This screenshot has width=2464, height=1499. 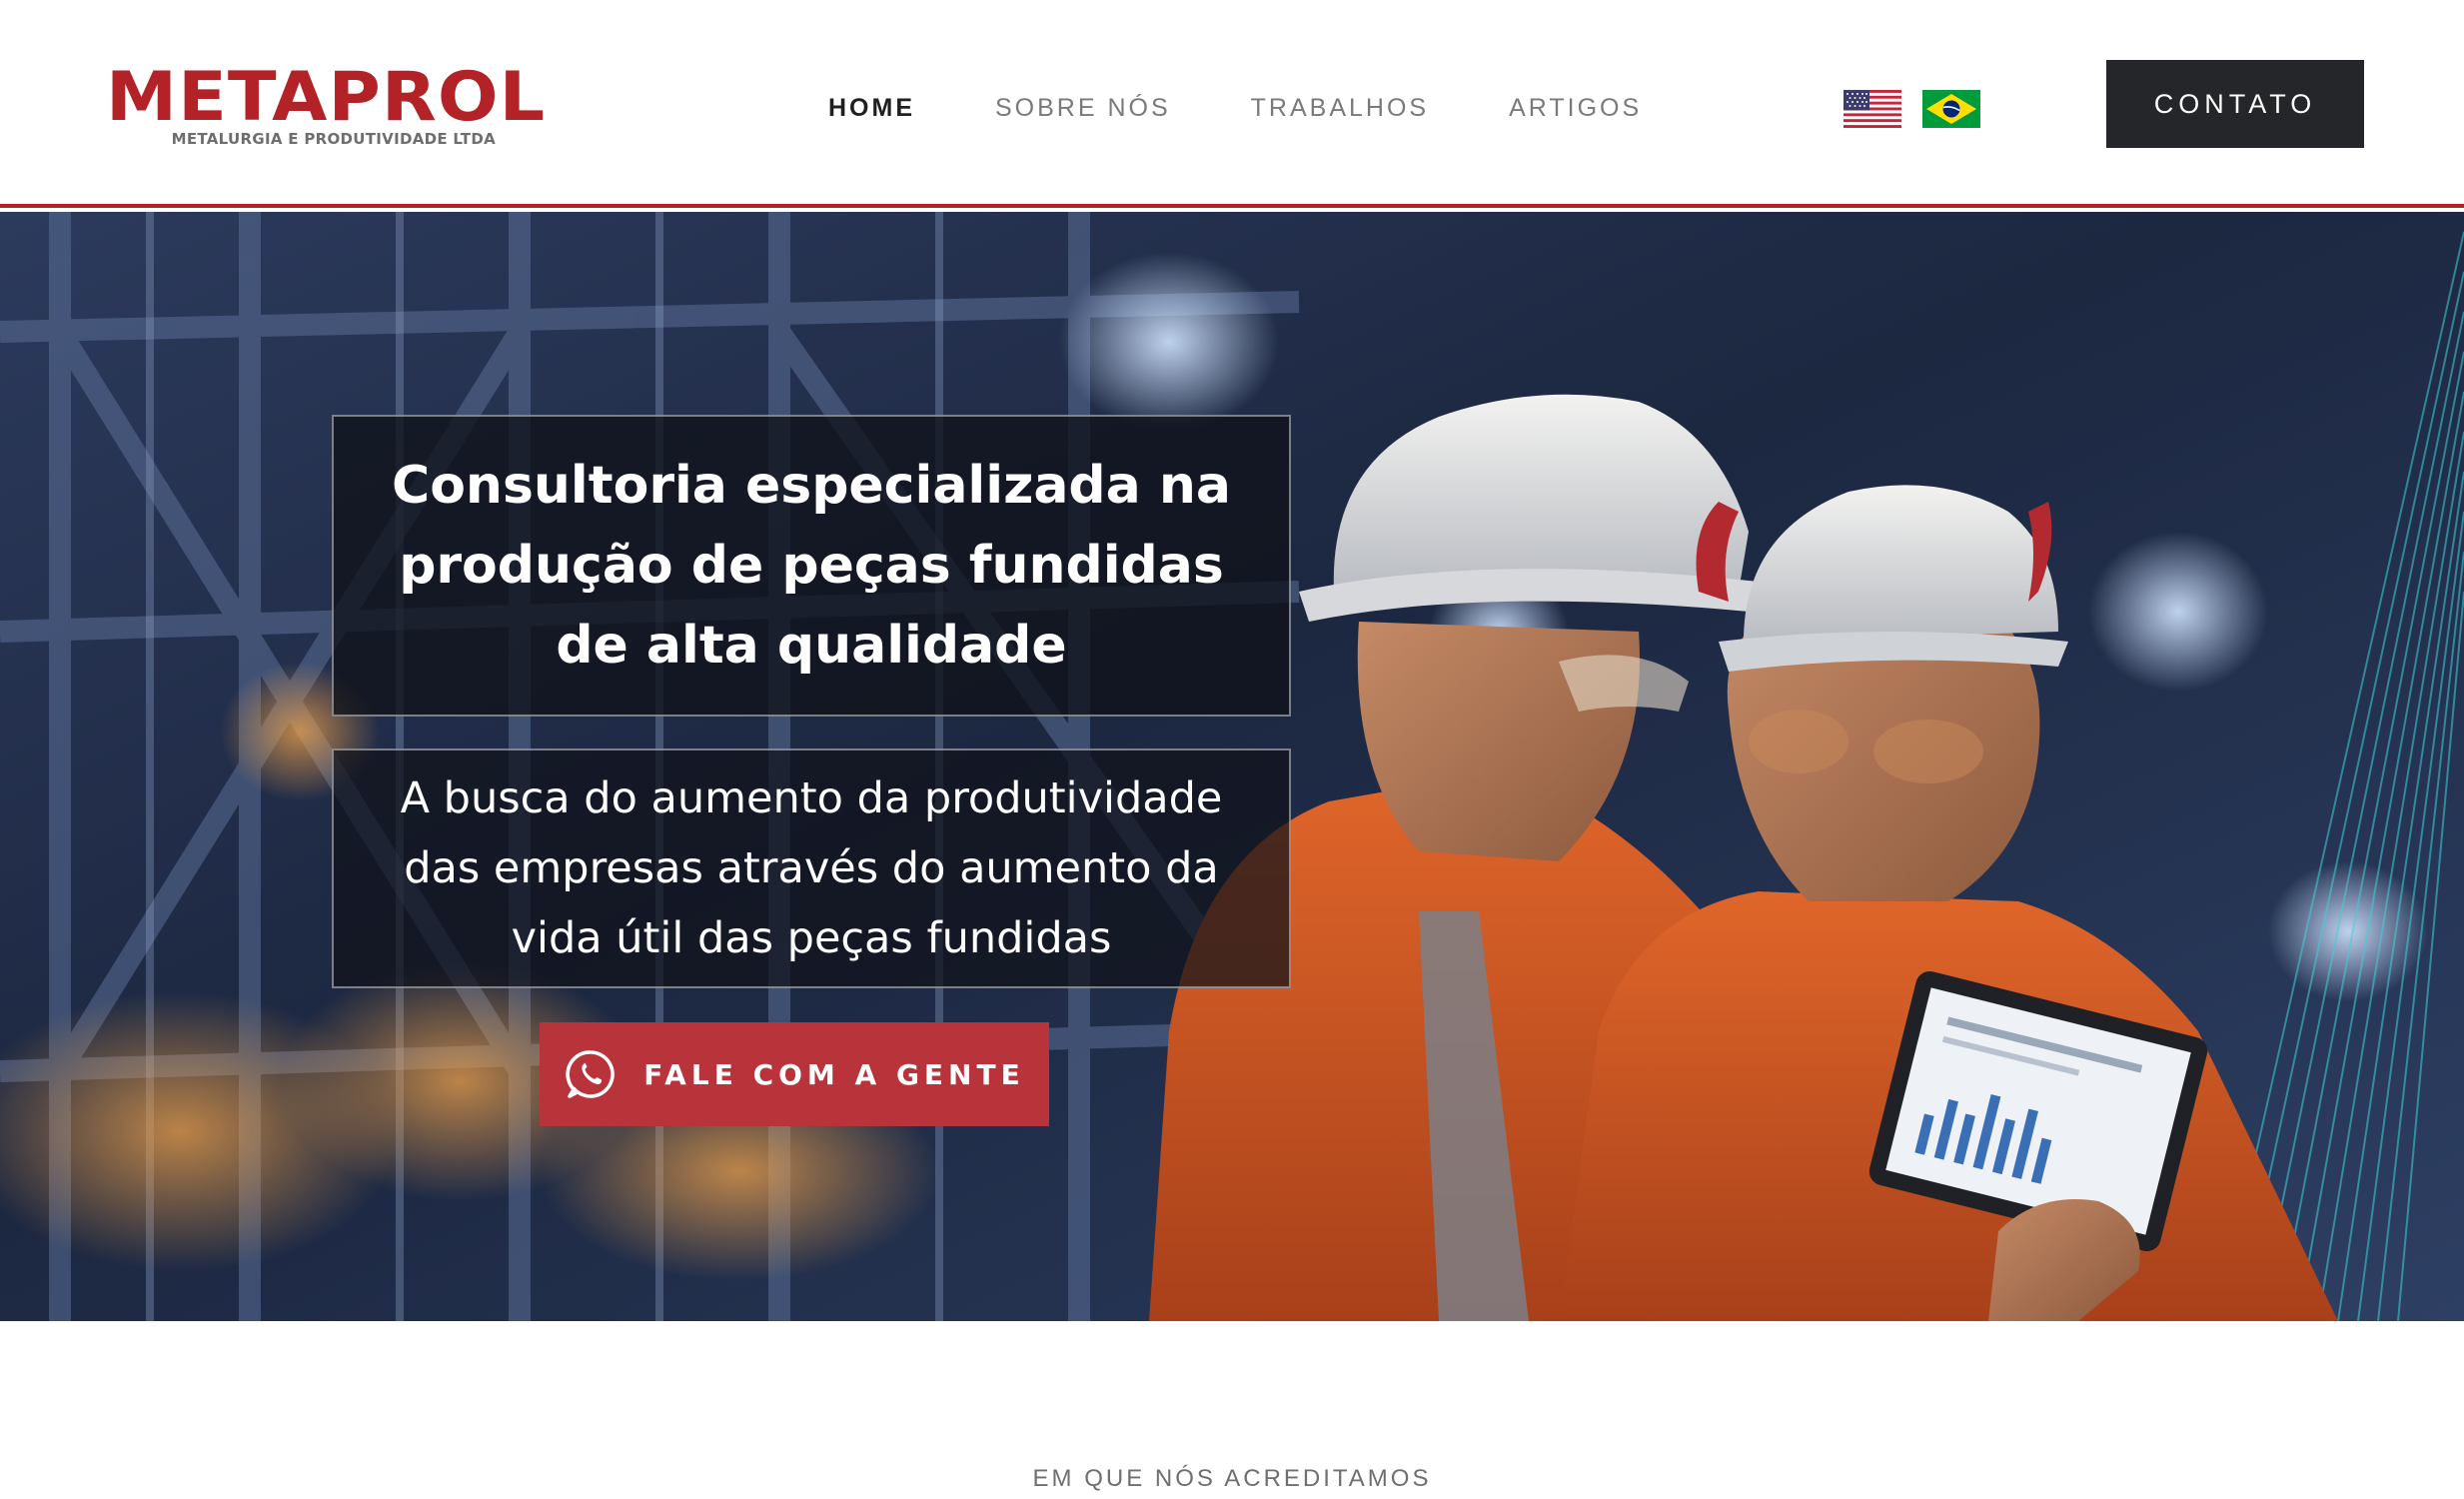 I want to click on headline-line-1: Consultoria especializada na, so click(x=811, y=486).